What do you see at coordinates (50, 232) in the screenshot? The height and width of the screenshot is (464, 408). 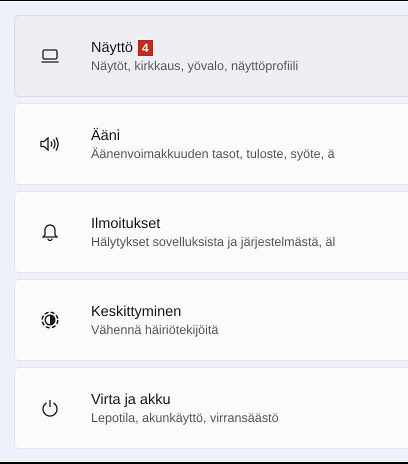 I see `bell-icon` at bounding box center [50, 232].